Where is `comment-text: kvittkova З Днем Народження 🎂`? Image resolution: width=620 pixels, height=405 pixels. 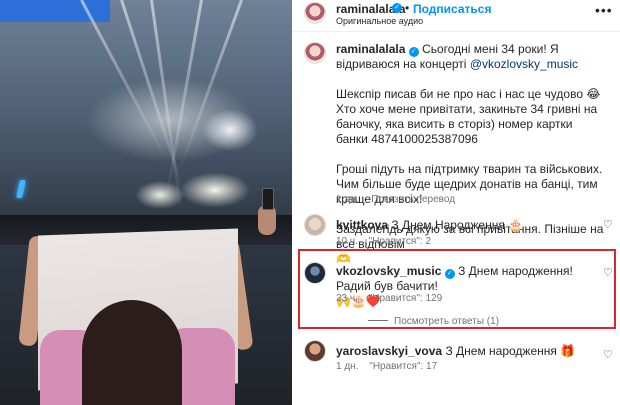 comment-text: kvittkova З Днем Народження 🎂 is located at coordinates (463, 225).